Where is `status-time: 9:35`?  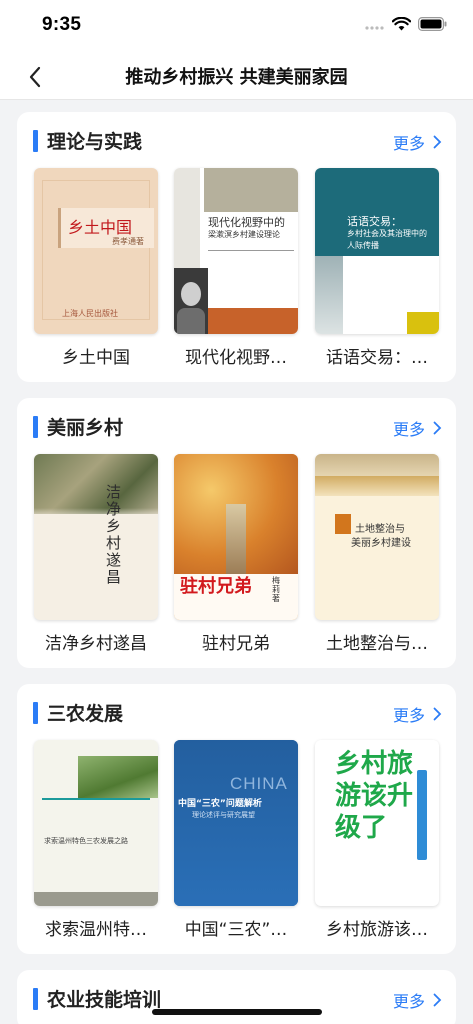 status-time: 9:35 is located at coordinates (62, 24).